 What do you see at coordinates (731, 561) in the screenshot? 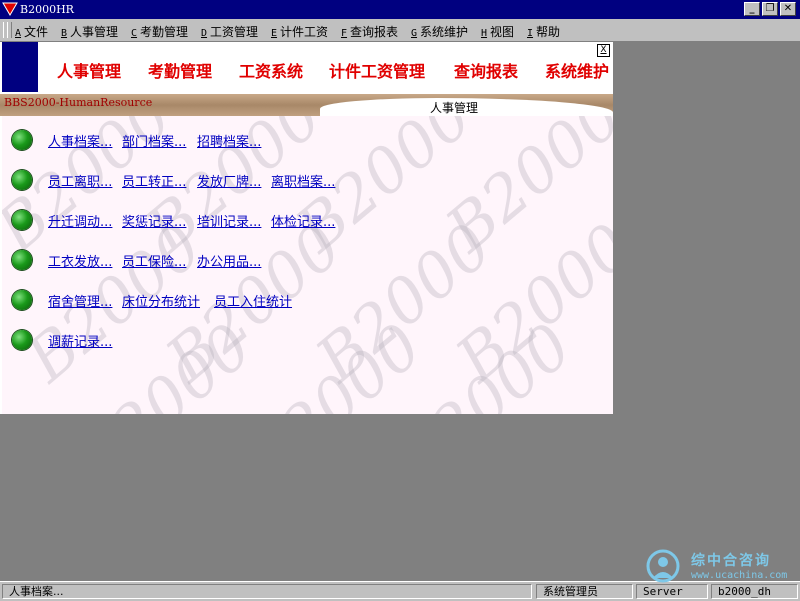
I see `corner-logo-text: 综中合咨询` at bounding box center [731, 561].